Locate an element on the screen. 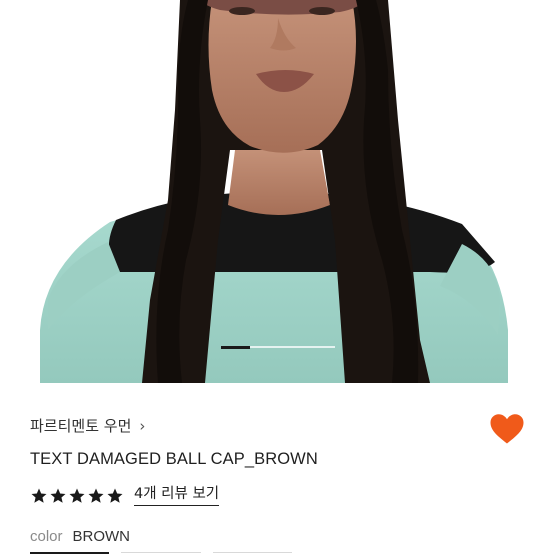 This screenshot has width=555, height=555. color-row: color BROWN is located at coordinates (80, 536).